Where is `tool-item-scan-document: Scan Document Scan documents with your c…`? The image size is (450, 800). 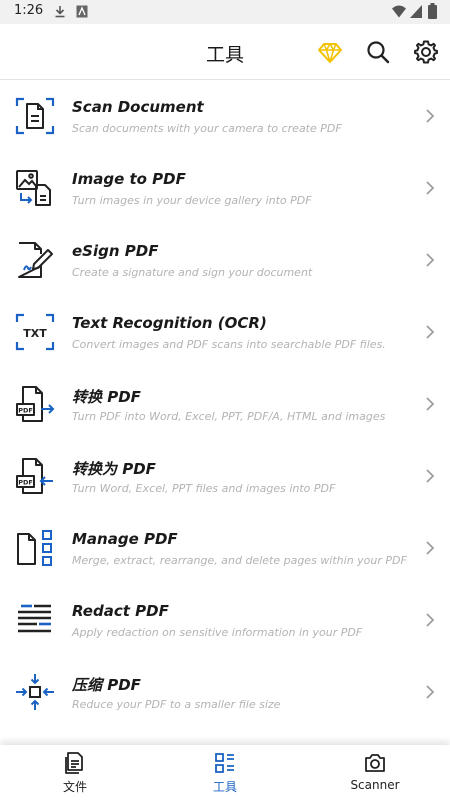
tool-item-scan-document: Scan Document Scan documents with your c… is located at coordinates (225, 116).